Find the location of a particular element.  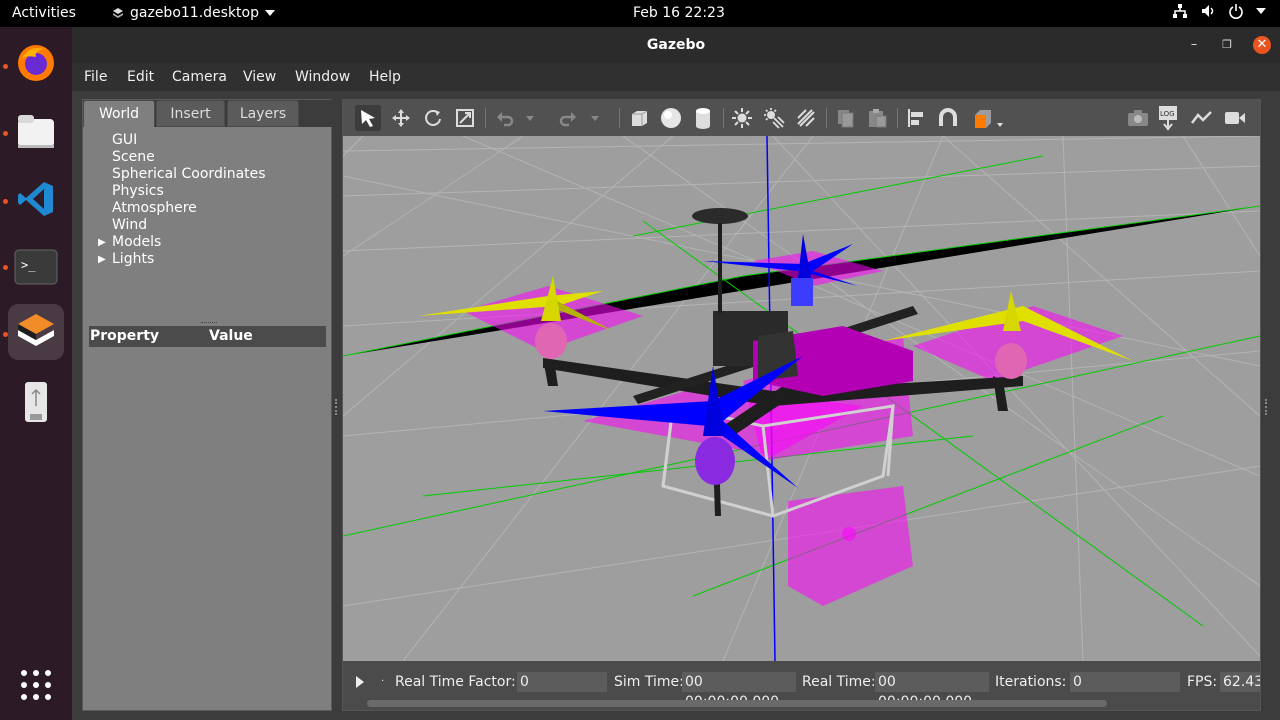

files-icon is located at coordinates (36, 131).